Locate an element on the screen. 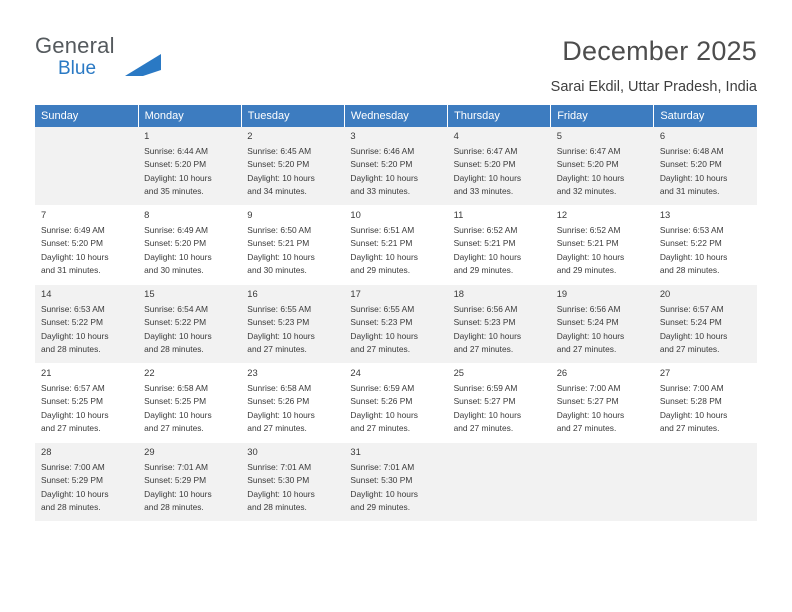 This screenshot has width=792, height=612. day-number: 3 is located at coordinates (353, 135).